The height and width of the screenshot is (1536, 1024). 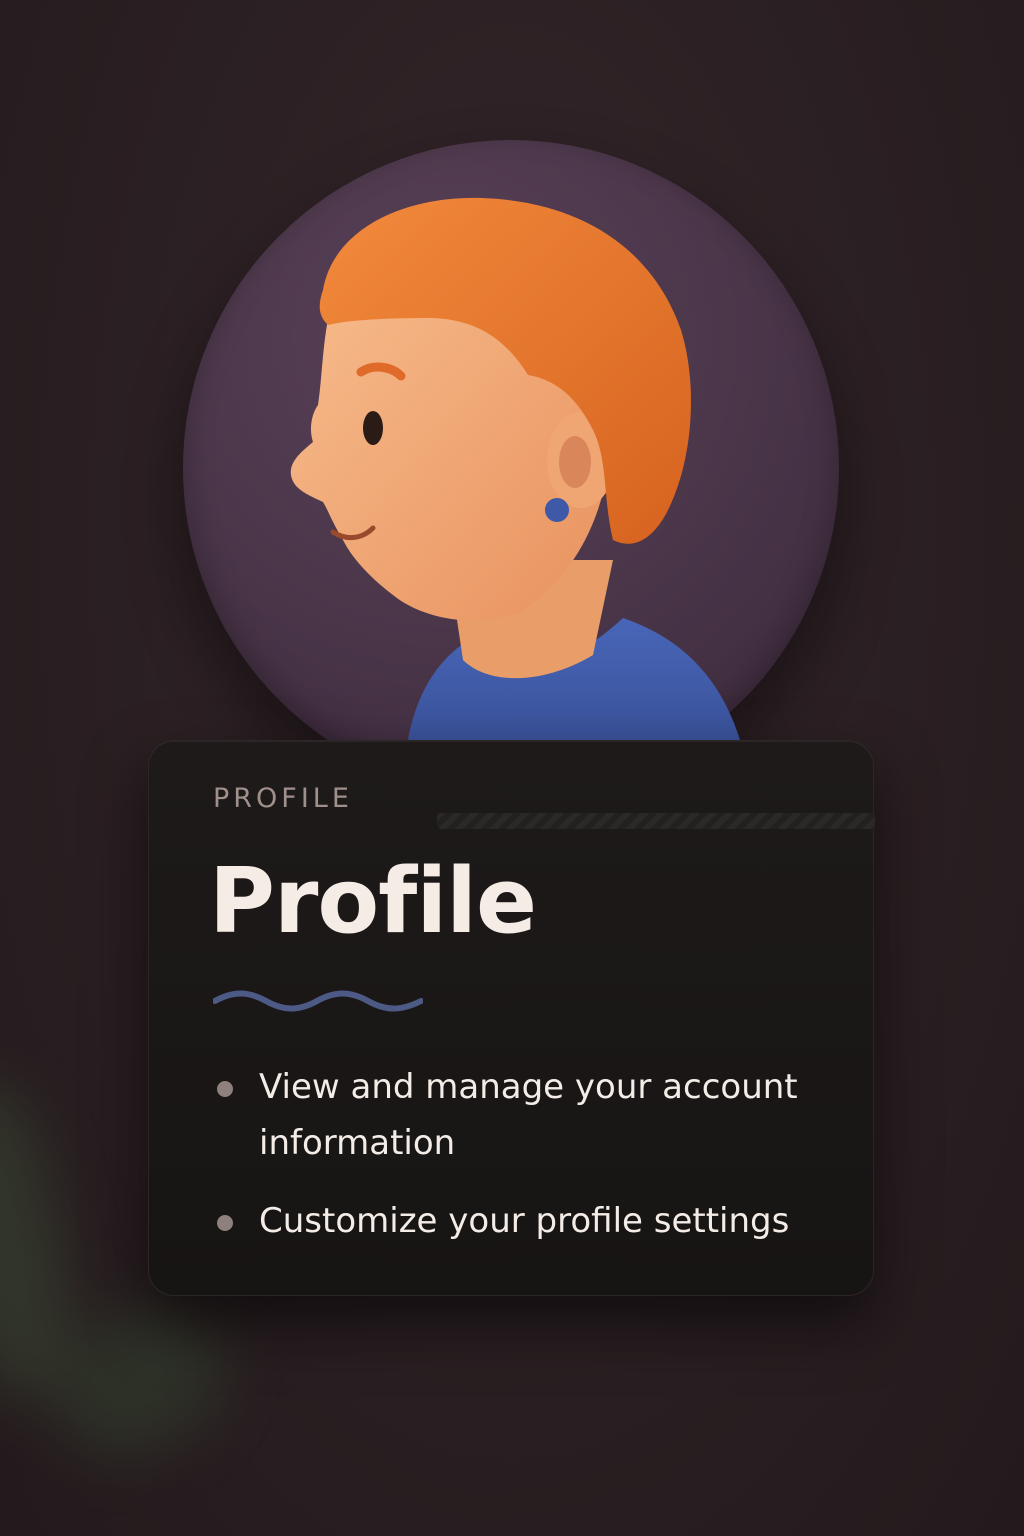 I want to click on card-header-stripe, so click(x=656, y=821).